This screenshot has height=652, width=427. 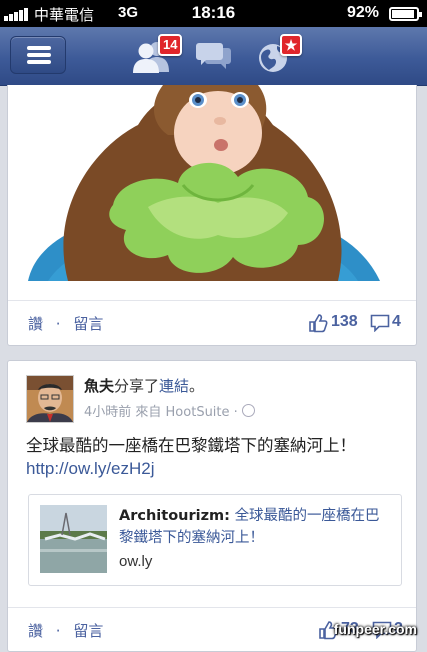 I want to click on notifications-badge: ★, so click(x=291, y=45).